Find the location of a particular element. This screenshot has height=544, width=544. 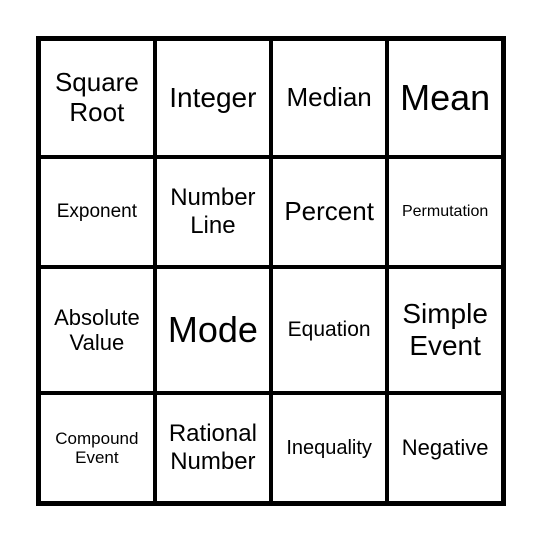

bingo-cell: Median is located at coordinates (329, 98).